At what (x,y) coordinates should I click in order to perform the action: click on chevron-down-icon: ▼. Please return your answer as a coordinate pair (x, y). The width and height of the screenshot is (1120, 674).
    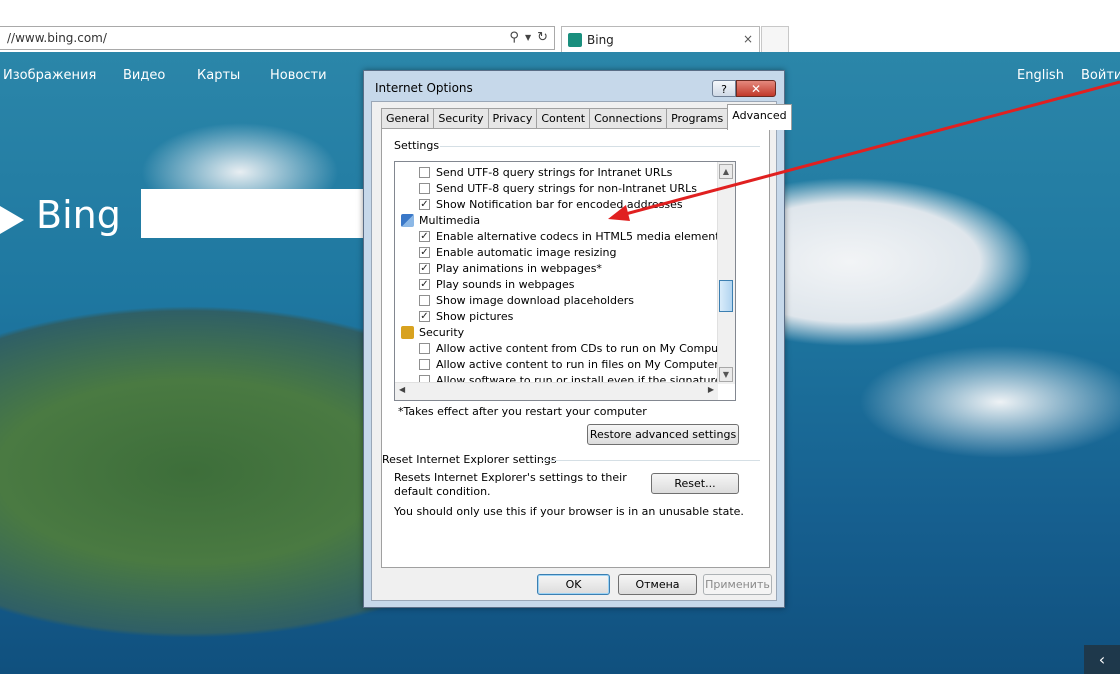
    Looking at the image, I should click on (528, 37).